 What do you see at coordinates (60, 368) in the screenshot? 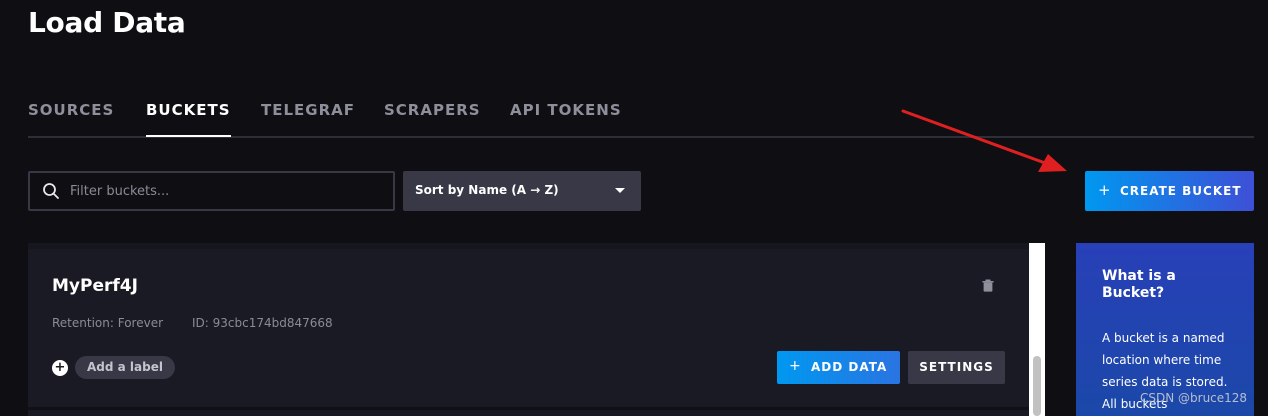
I see `add-label-plus-icon: +` at bounding box center [60, 368].